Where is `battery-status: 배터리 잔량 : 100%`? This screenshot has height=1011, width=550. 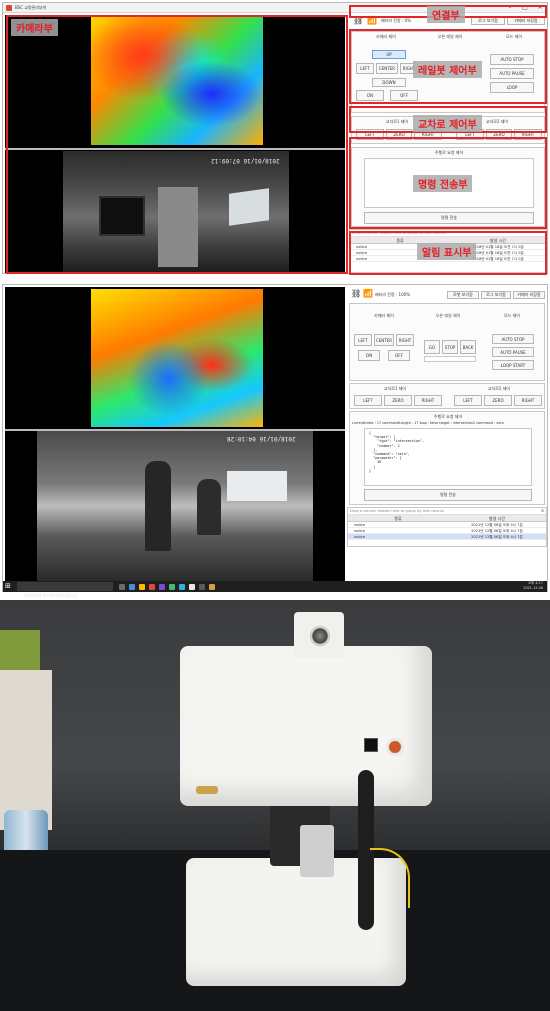
battery-status: 배터리 잔량 : 100% is located at coordinates (392, 294).